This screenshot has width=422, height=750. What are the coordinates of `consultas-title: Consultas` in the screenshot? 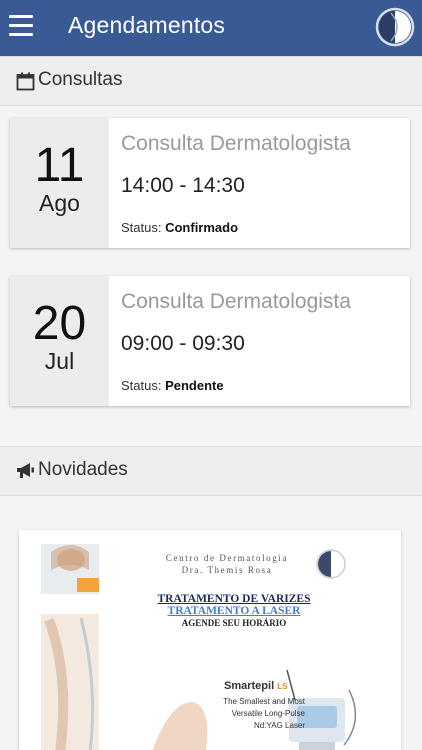 It's located at (80, 79).